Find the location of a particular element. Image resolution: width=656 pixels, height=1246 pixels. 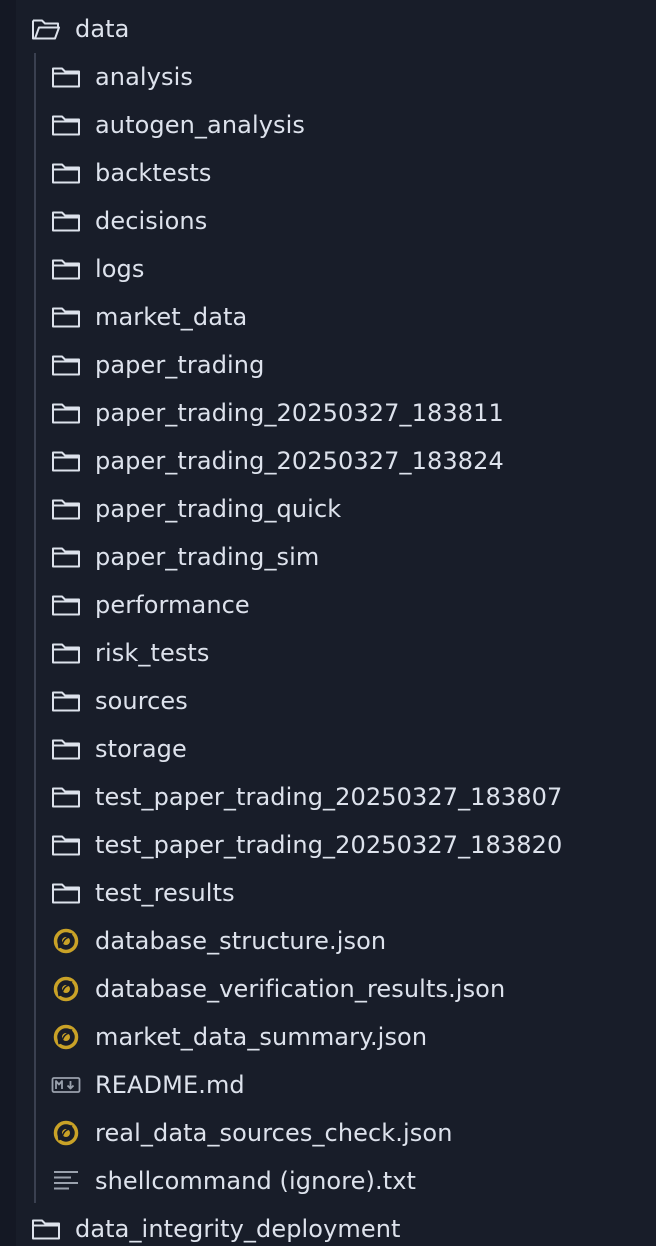

tree-item-paper-trading-20250327-183811: paper_trading_20250327_183811 is located at coordinates (336, 413).